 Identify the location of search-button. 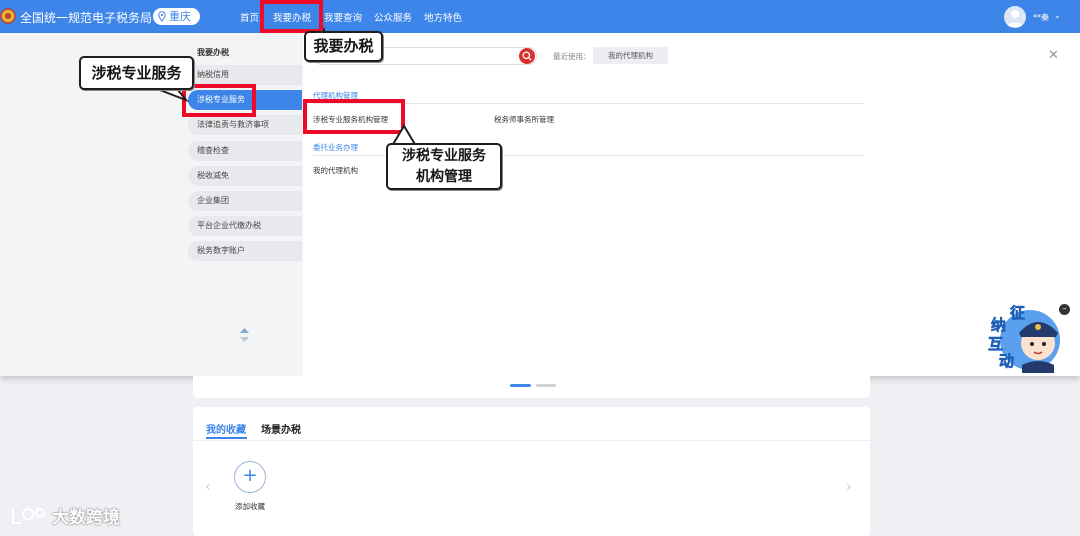
(527, 56).